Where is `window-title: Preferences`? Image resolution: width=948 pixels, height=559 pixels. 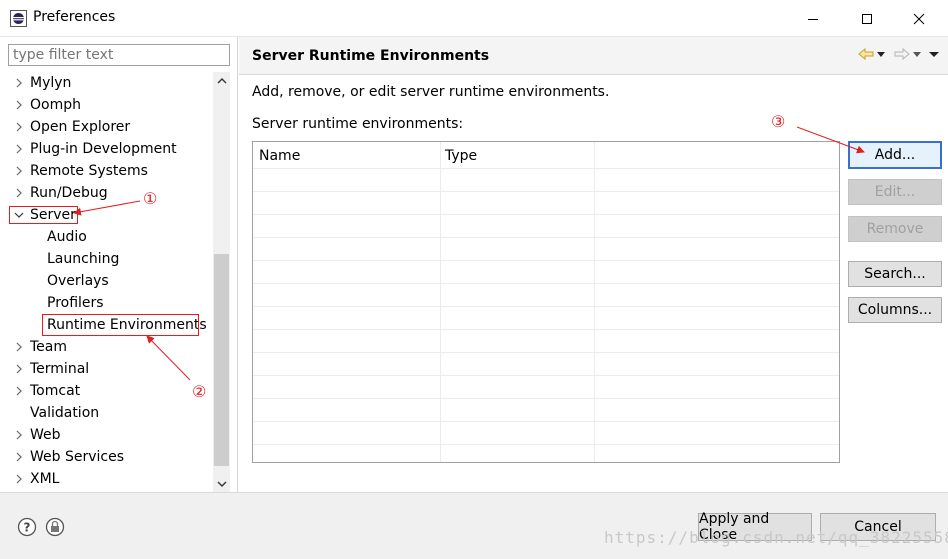 window-title: Preferences is located at coordinates (74, 17).